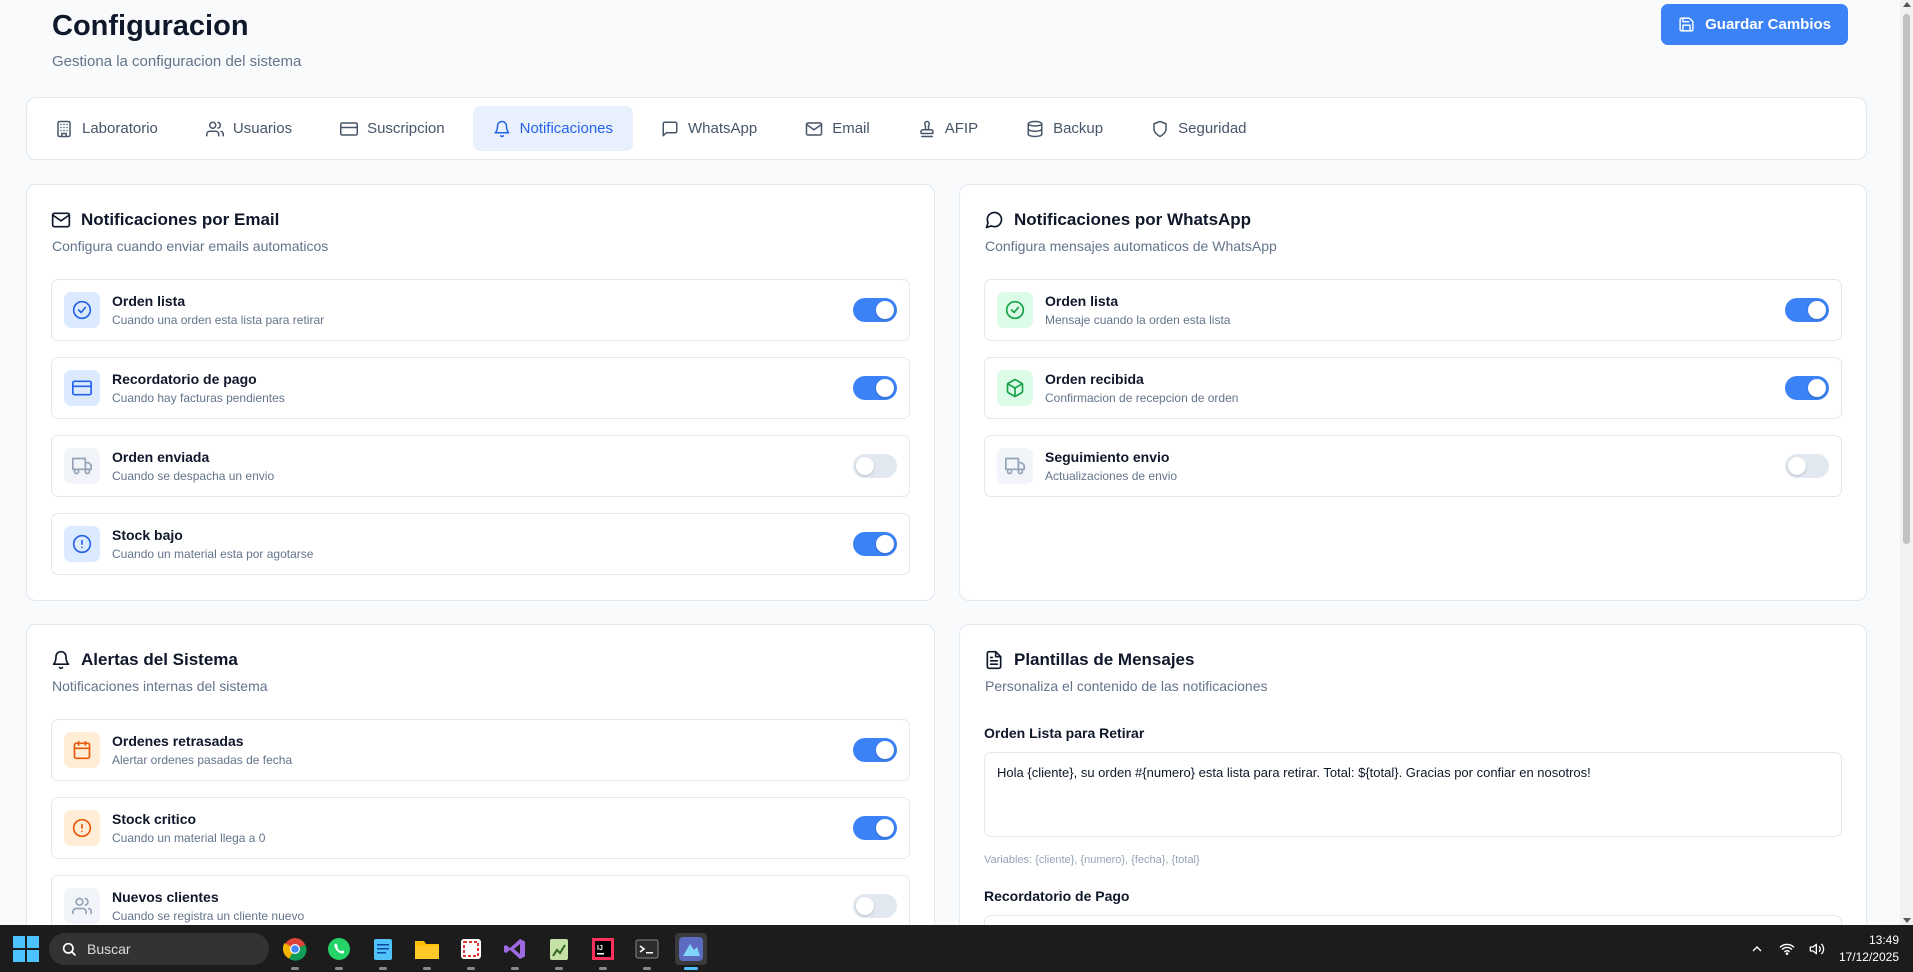 This screenshot has width=1913, height=972. Describe the element at coordinates (600, 948) in the screenshot. I see `svg-text: IJ` at that location.